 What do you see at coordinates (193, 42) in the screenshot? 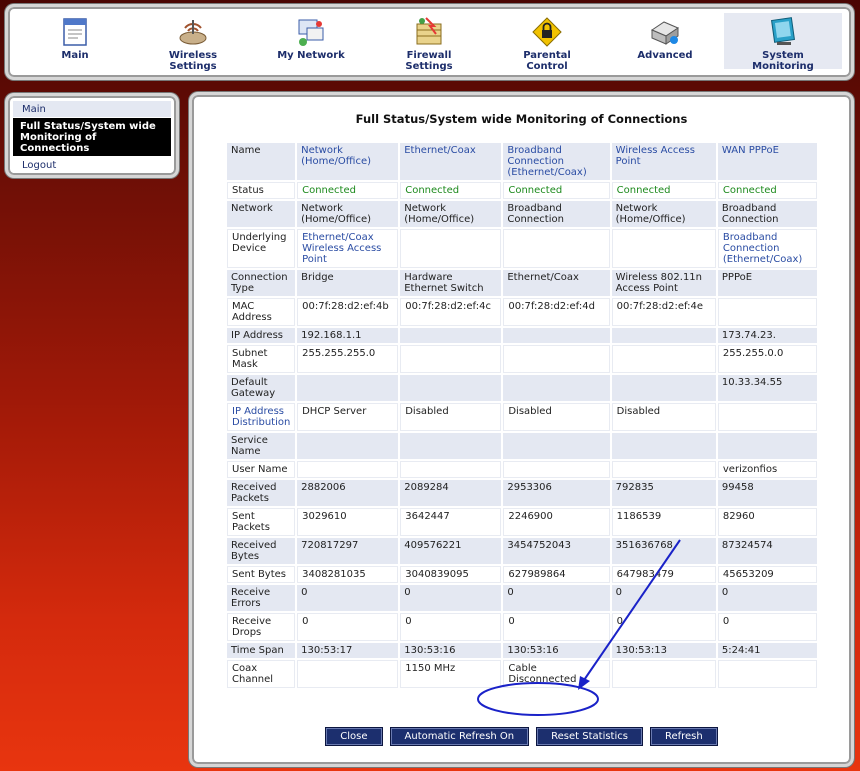
I see `nav-wireless-settings: Wireless Settings` at bounding box center [193, 42].